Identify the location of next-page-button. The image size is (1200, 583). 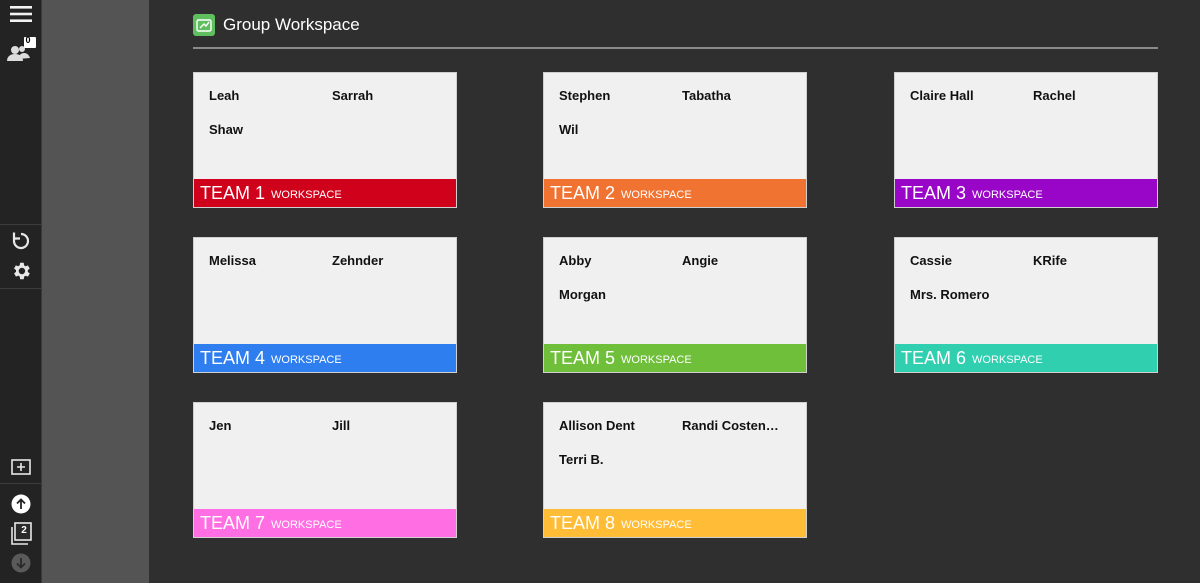
(20, 563).